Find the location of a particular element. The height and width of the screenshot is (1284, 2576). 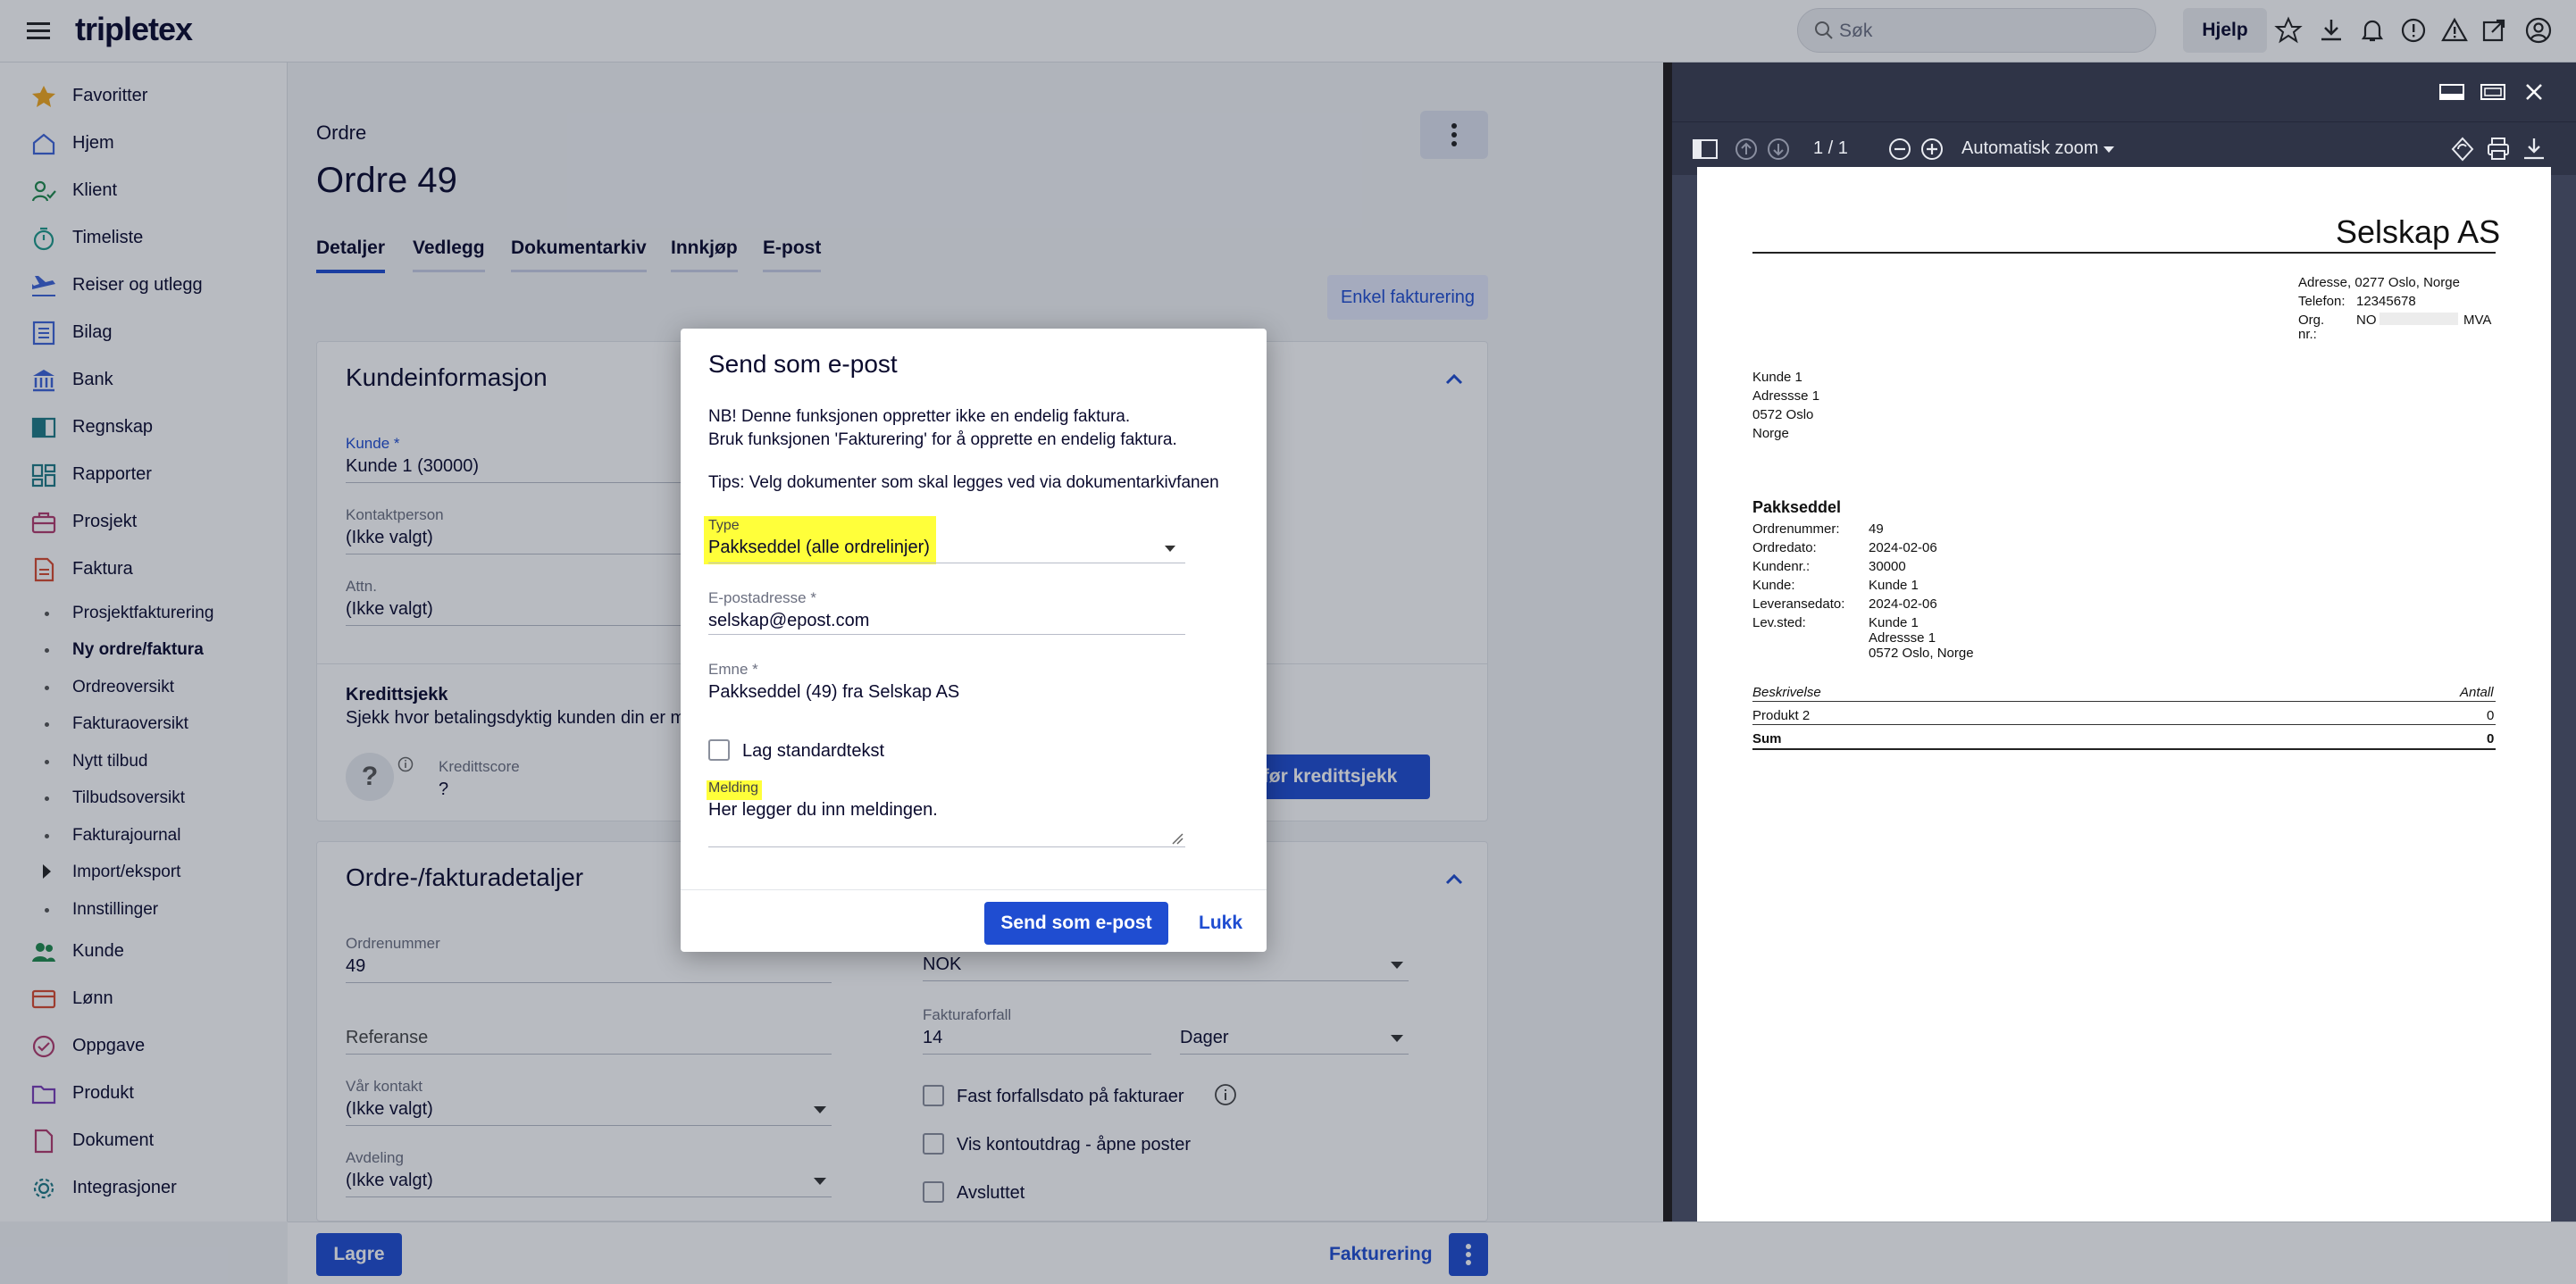

email-field: selskap@epost.com is located at coordinates (789, 621).